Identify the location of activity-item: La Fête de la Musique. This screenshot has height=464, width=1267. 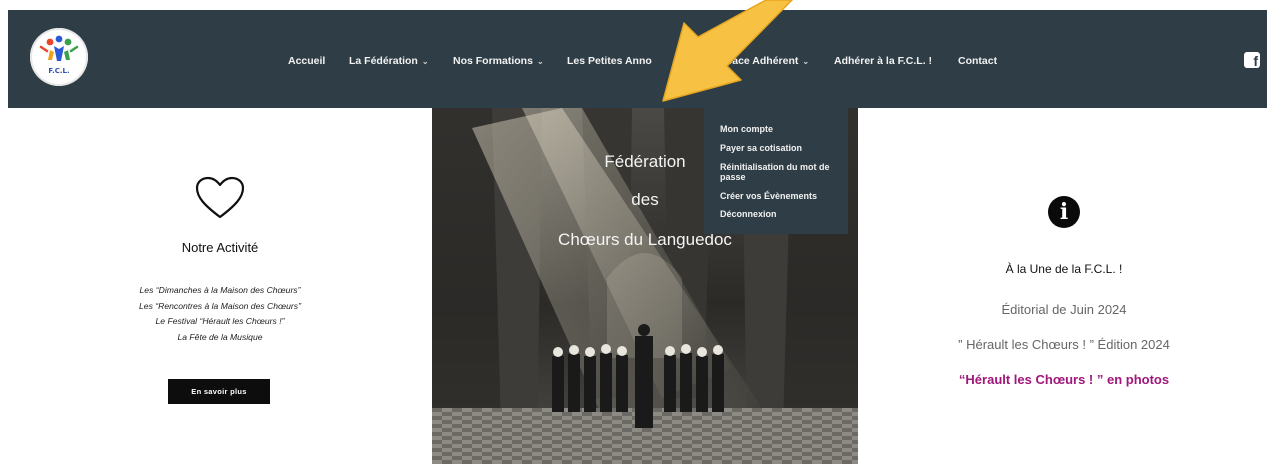
(220, 336).